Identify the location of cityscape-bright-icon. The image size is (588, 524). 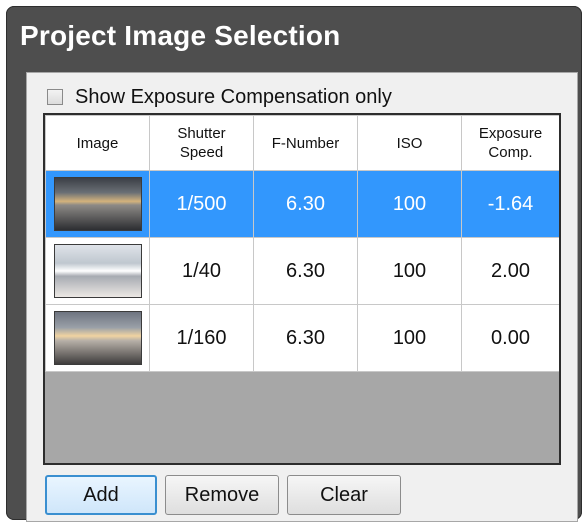
(97, 271).